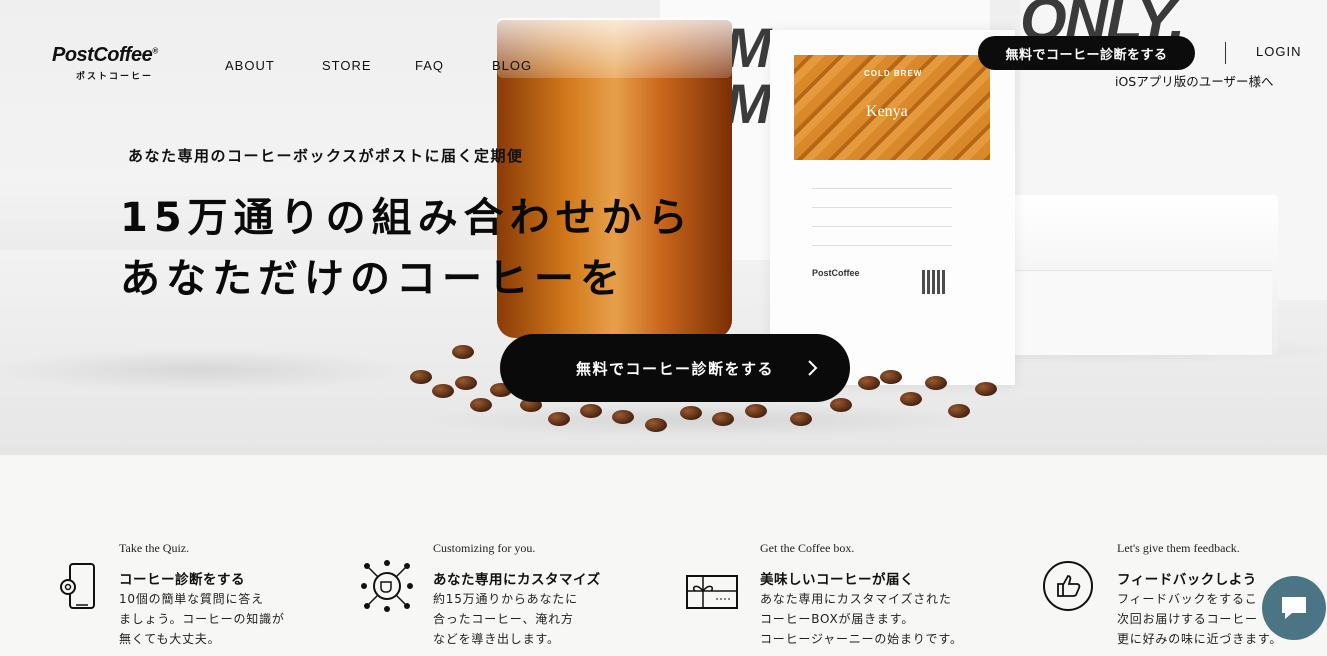 The height and width of the screenshot is (656, 1327). What do you see at coordinates (1086, 53) in the screenshot?
I see `header-quiz-button: 無料でコーヒー診断をする` at bounding box center [1086, 53].